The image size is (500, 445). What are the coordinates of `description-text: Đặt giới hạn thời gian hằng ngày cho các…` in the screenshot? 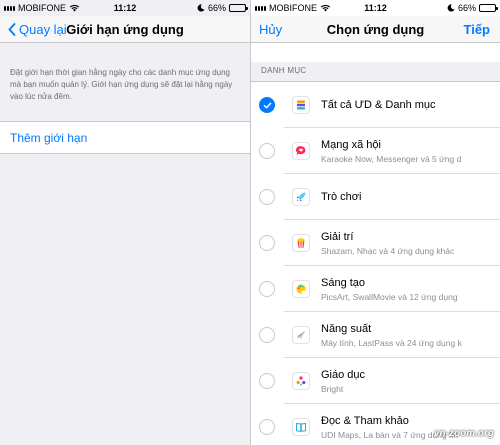 It's located at (121, 84).